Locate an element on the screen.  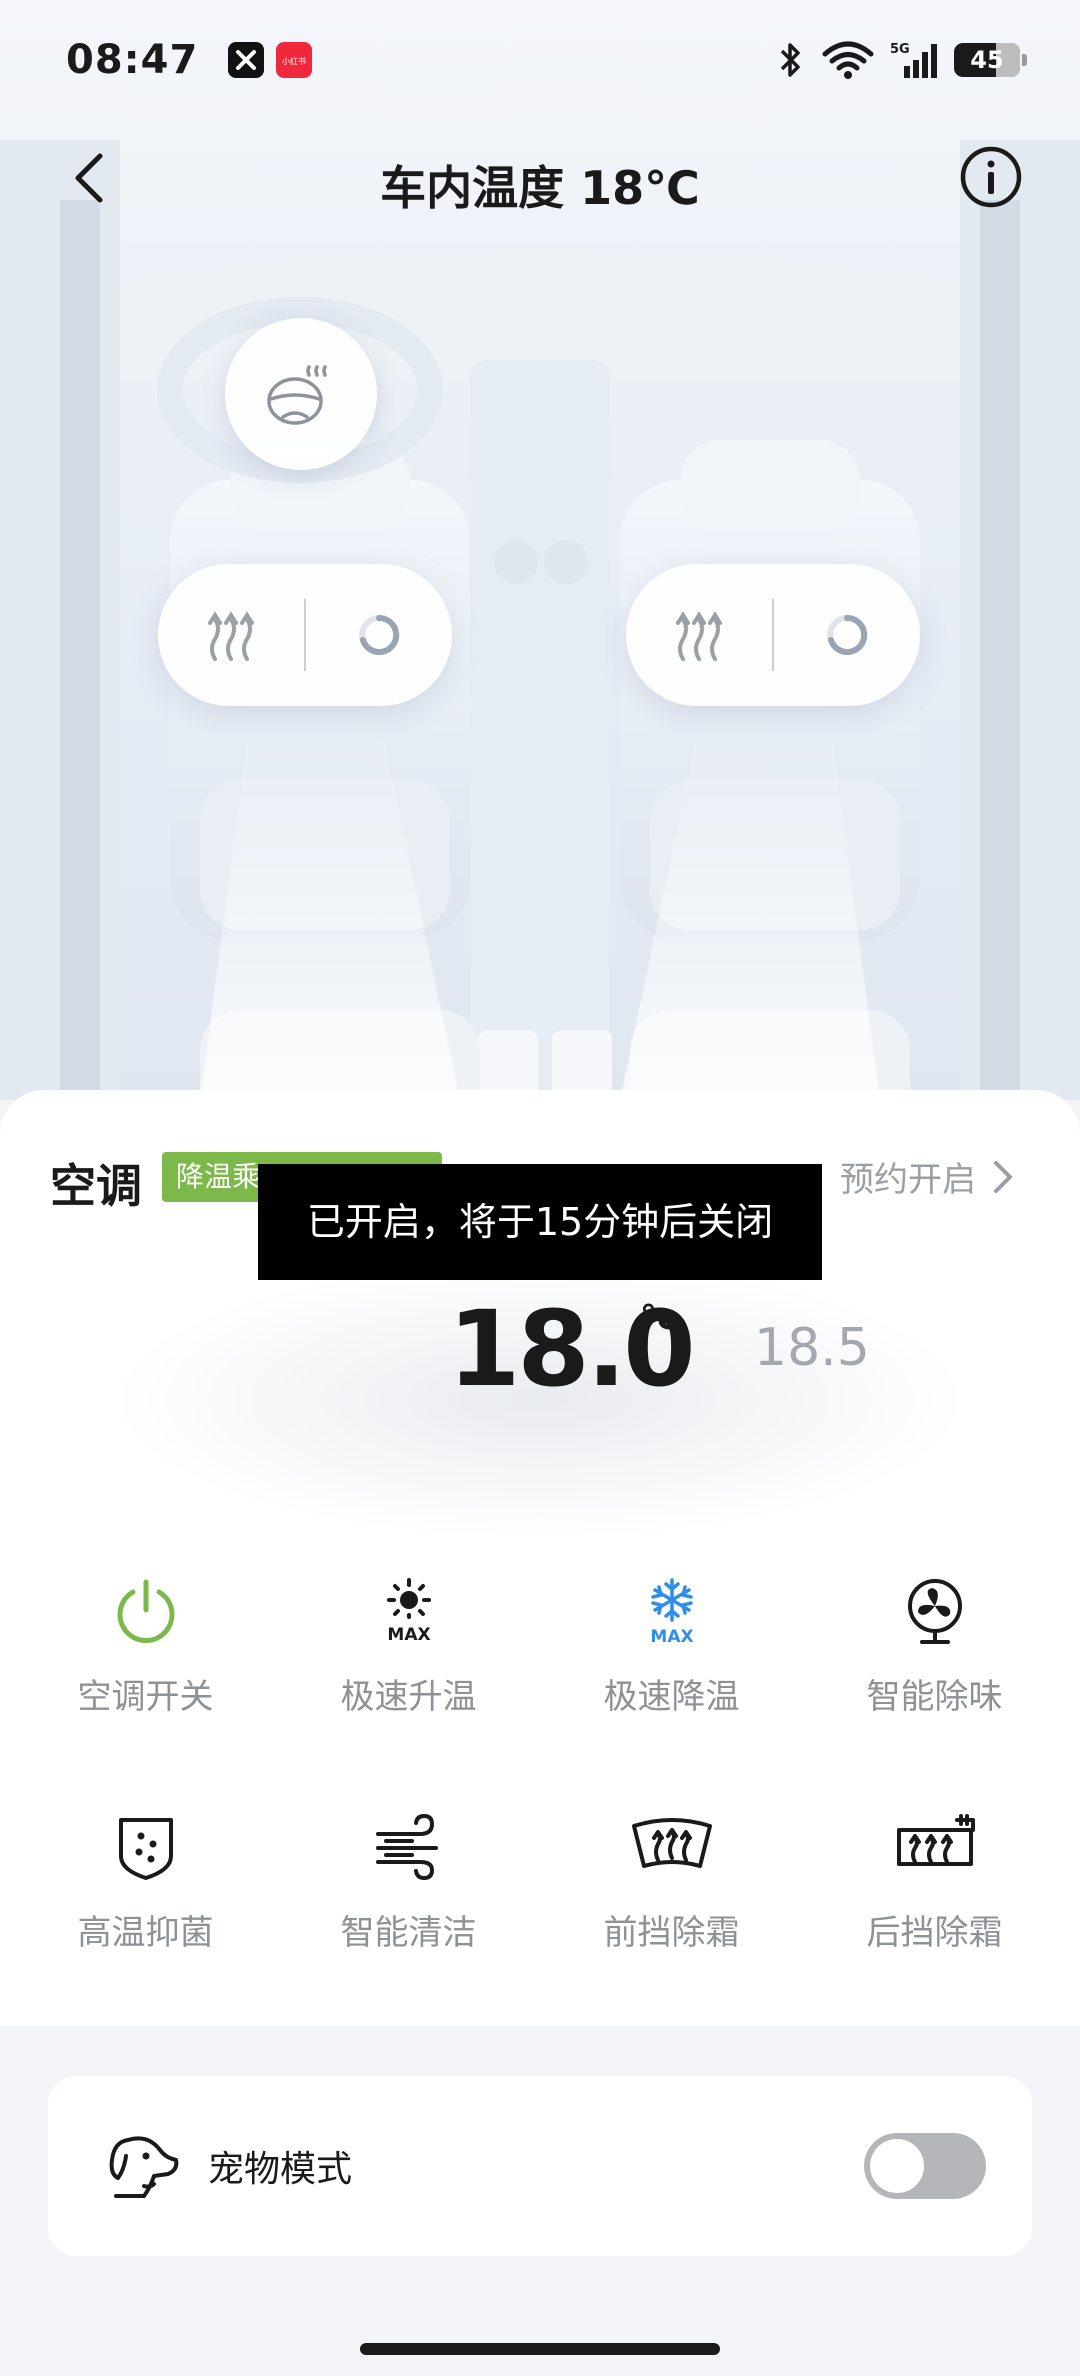
pet-mode-toggle is located at coordinates (925, 2166).